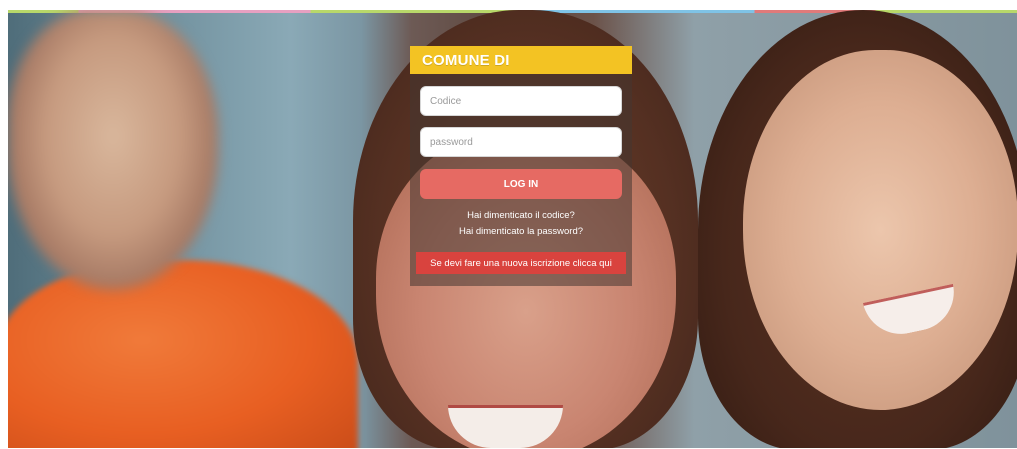  What do you see at coordinates (521, 60) in the screenshot?
I see `login-header: COMUNE DI` at bounding box center [521, 60].